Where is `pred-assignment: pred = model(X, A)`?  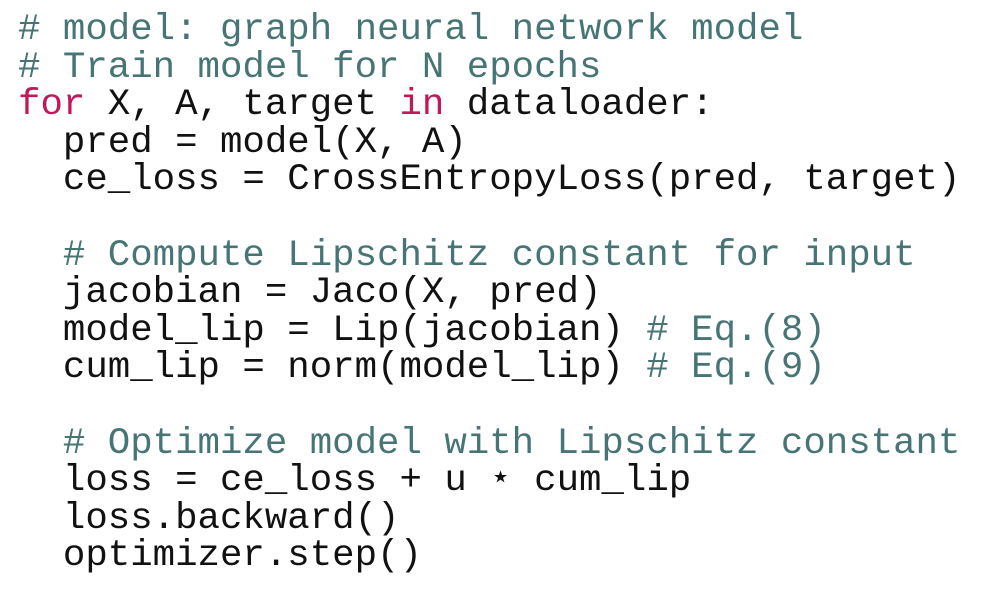 pred-assignment: pred = model(X, A) is located at coordinates (242, 142).